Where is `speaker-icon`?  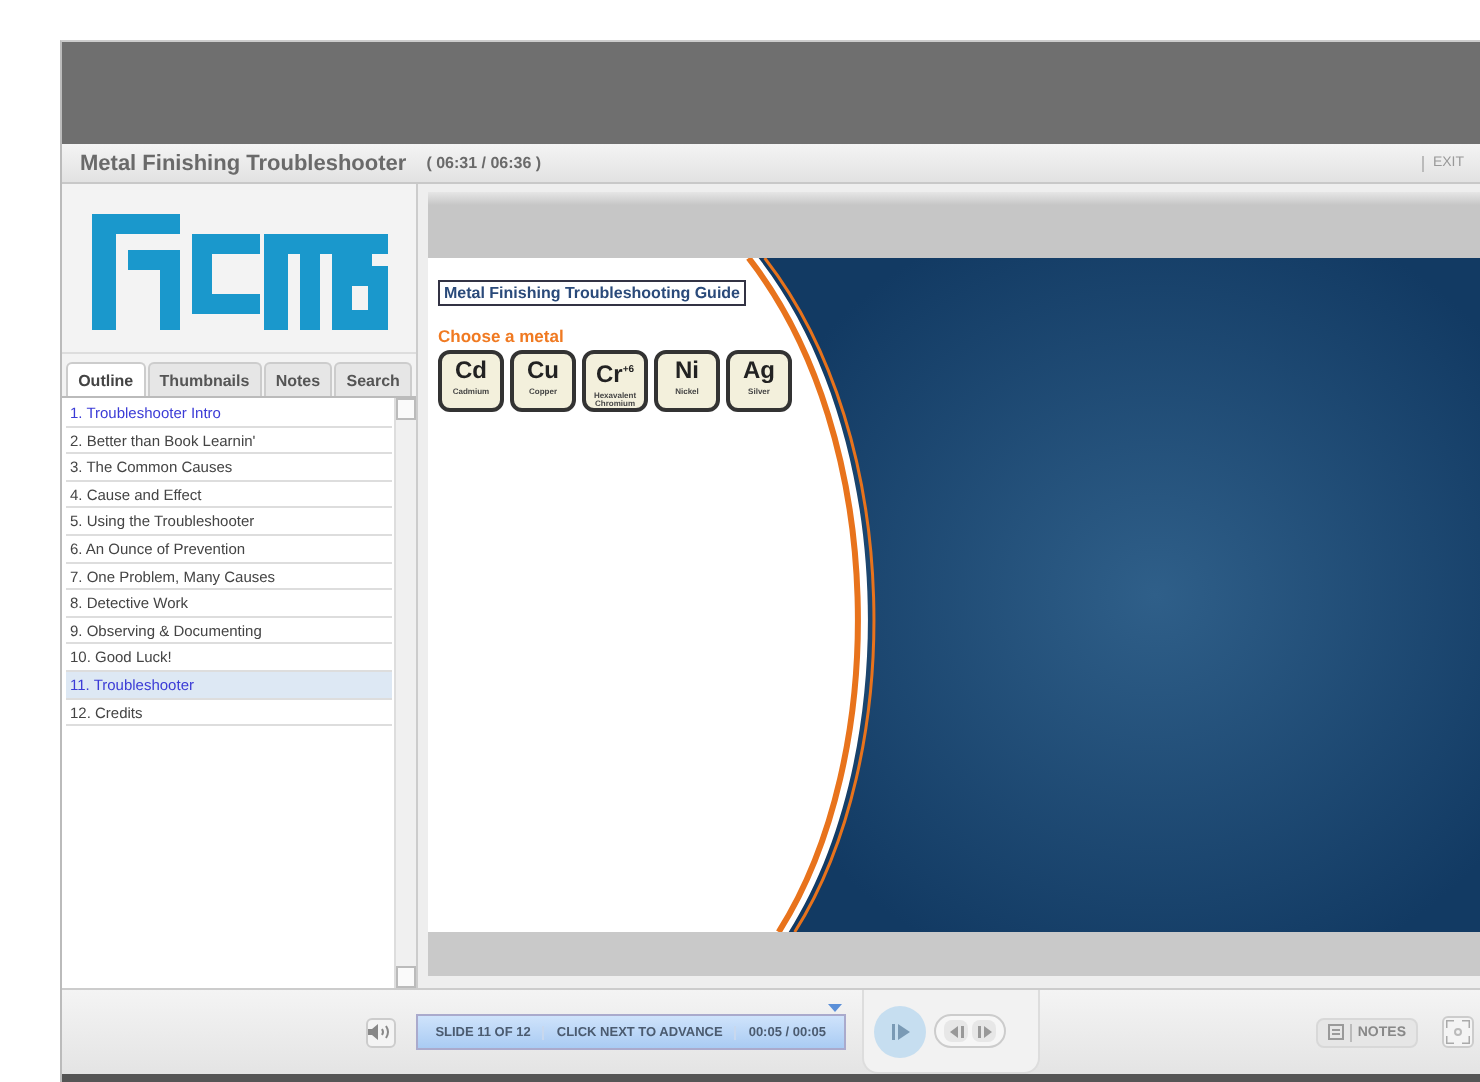
speaker-icon is located at coordinates (380, 1032).